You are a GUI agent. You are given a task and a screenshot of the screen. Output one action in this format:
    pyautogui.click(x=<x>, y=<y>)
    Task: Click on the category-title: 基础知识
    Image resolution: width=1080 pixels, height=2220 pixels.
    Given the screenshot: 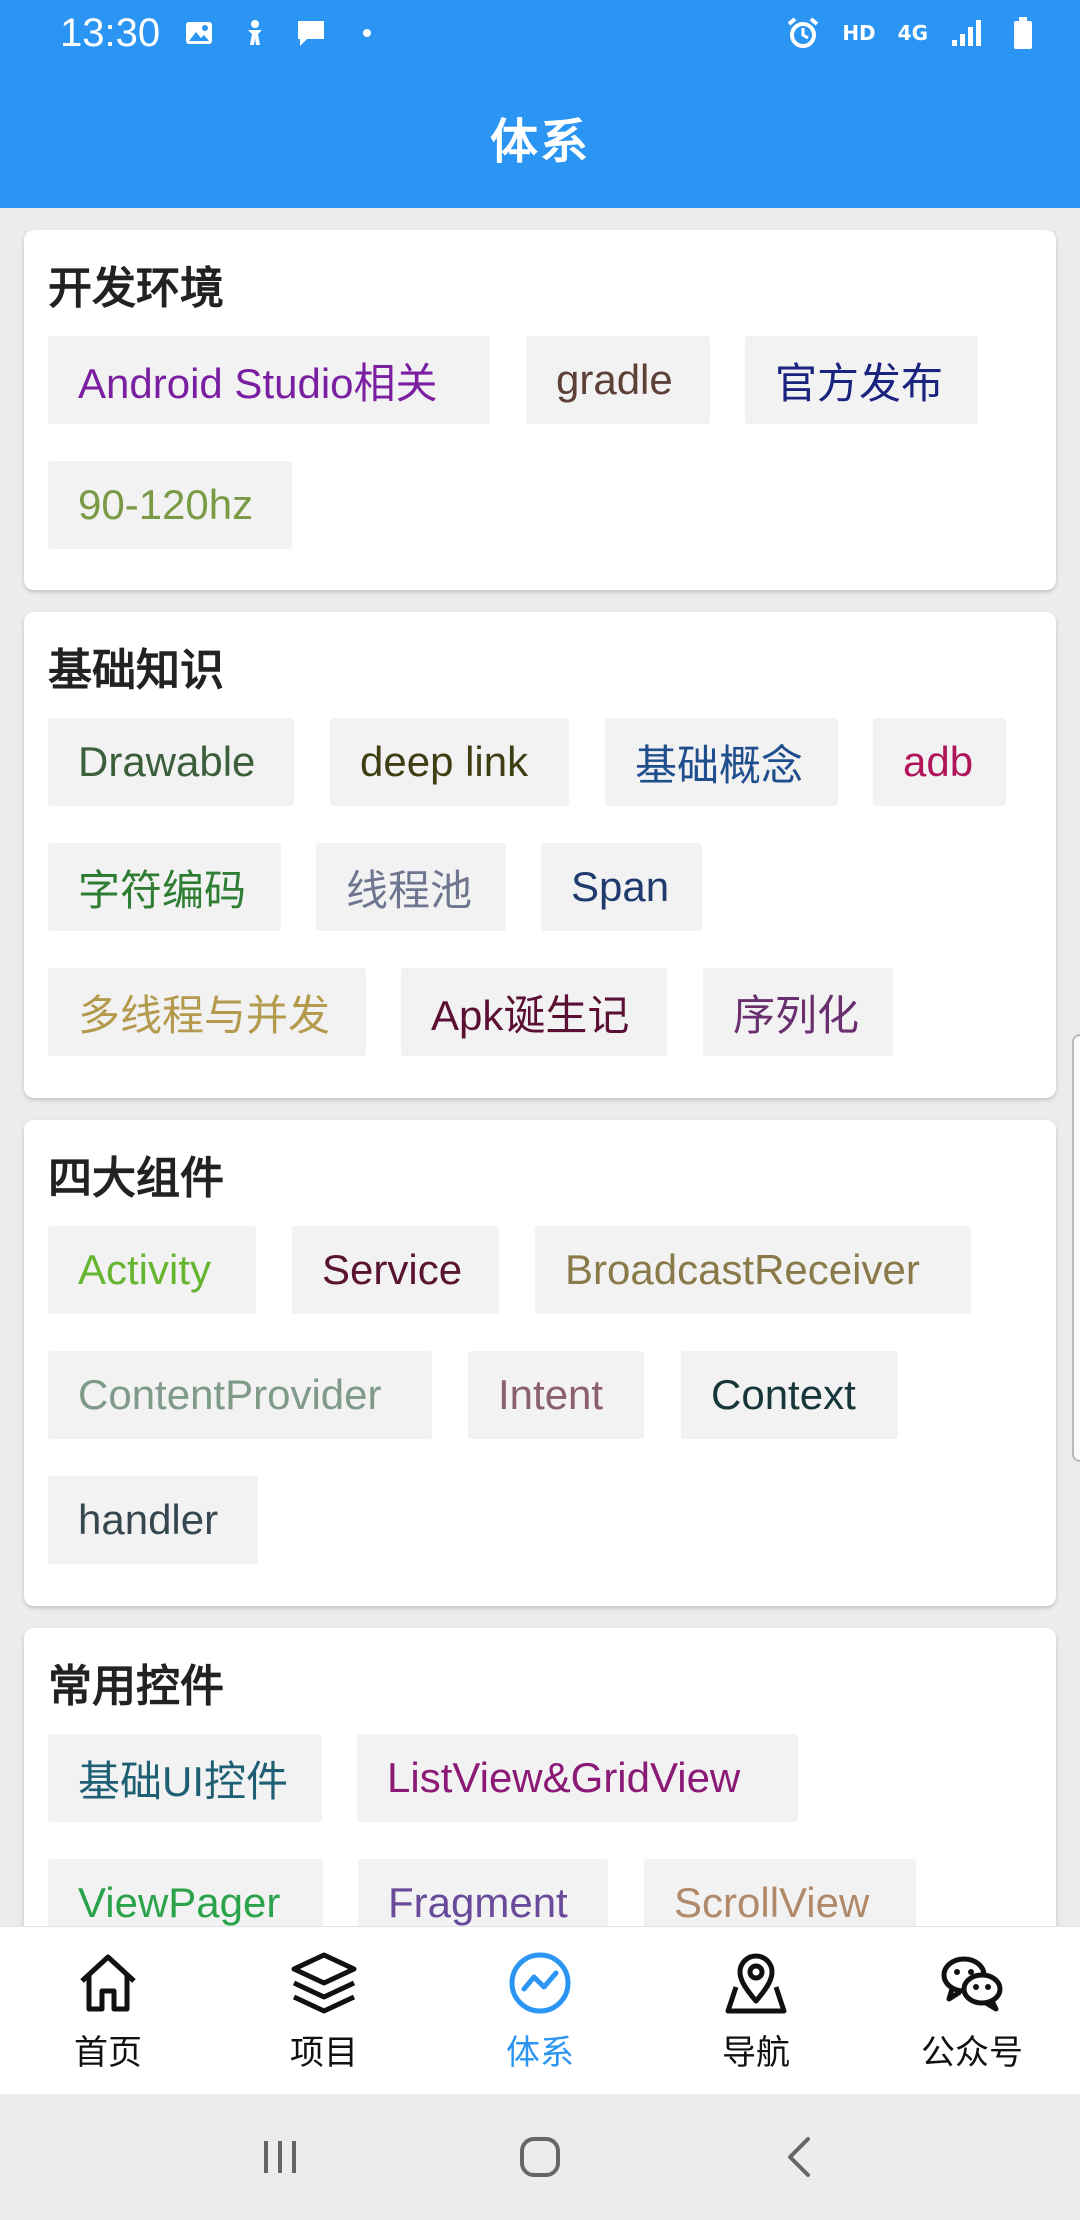 What is the action you would take?
    pyautogui.click(x=136, y=670)
    